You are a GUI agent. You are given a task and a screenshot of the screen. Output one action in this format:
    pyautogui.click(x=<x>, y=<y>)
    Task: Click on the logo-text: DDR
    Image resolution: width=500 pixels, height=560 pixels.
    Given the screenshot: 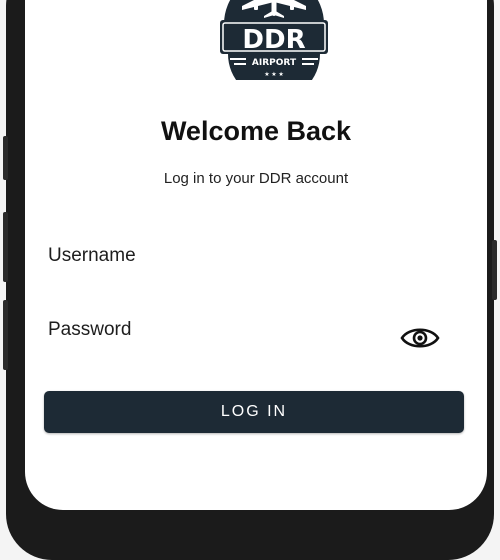 What is the action you would take?
    pyautogui.click(x=273, y=40)
    